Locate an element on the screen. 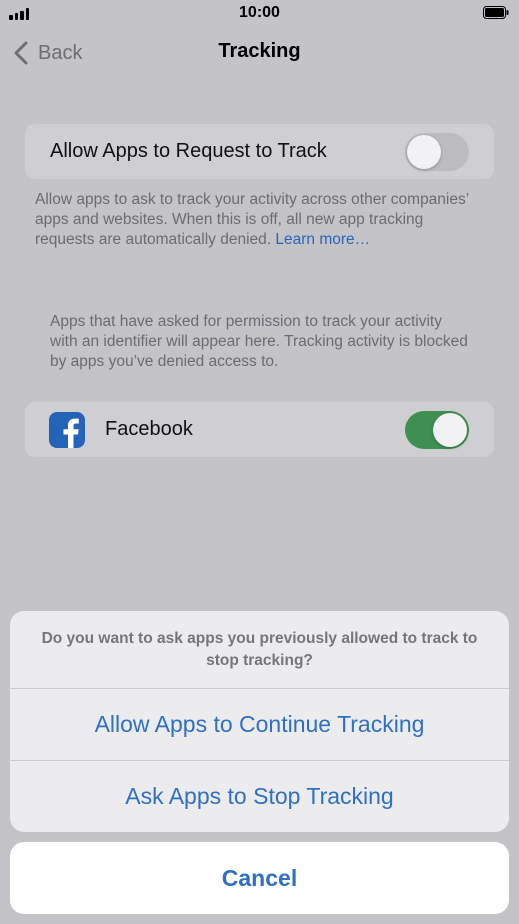 This screenshot has width=519, height=924. allow-continue-tracking-button: Allow Apps to Continue Tracking is located at coordinates (259, 724).